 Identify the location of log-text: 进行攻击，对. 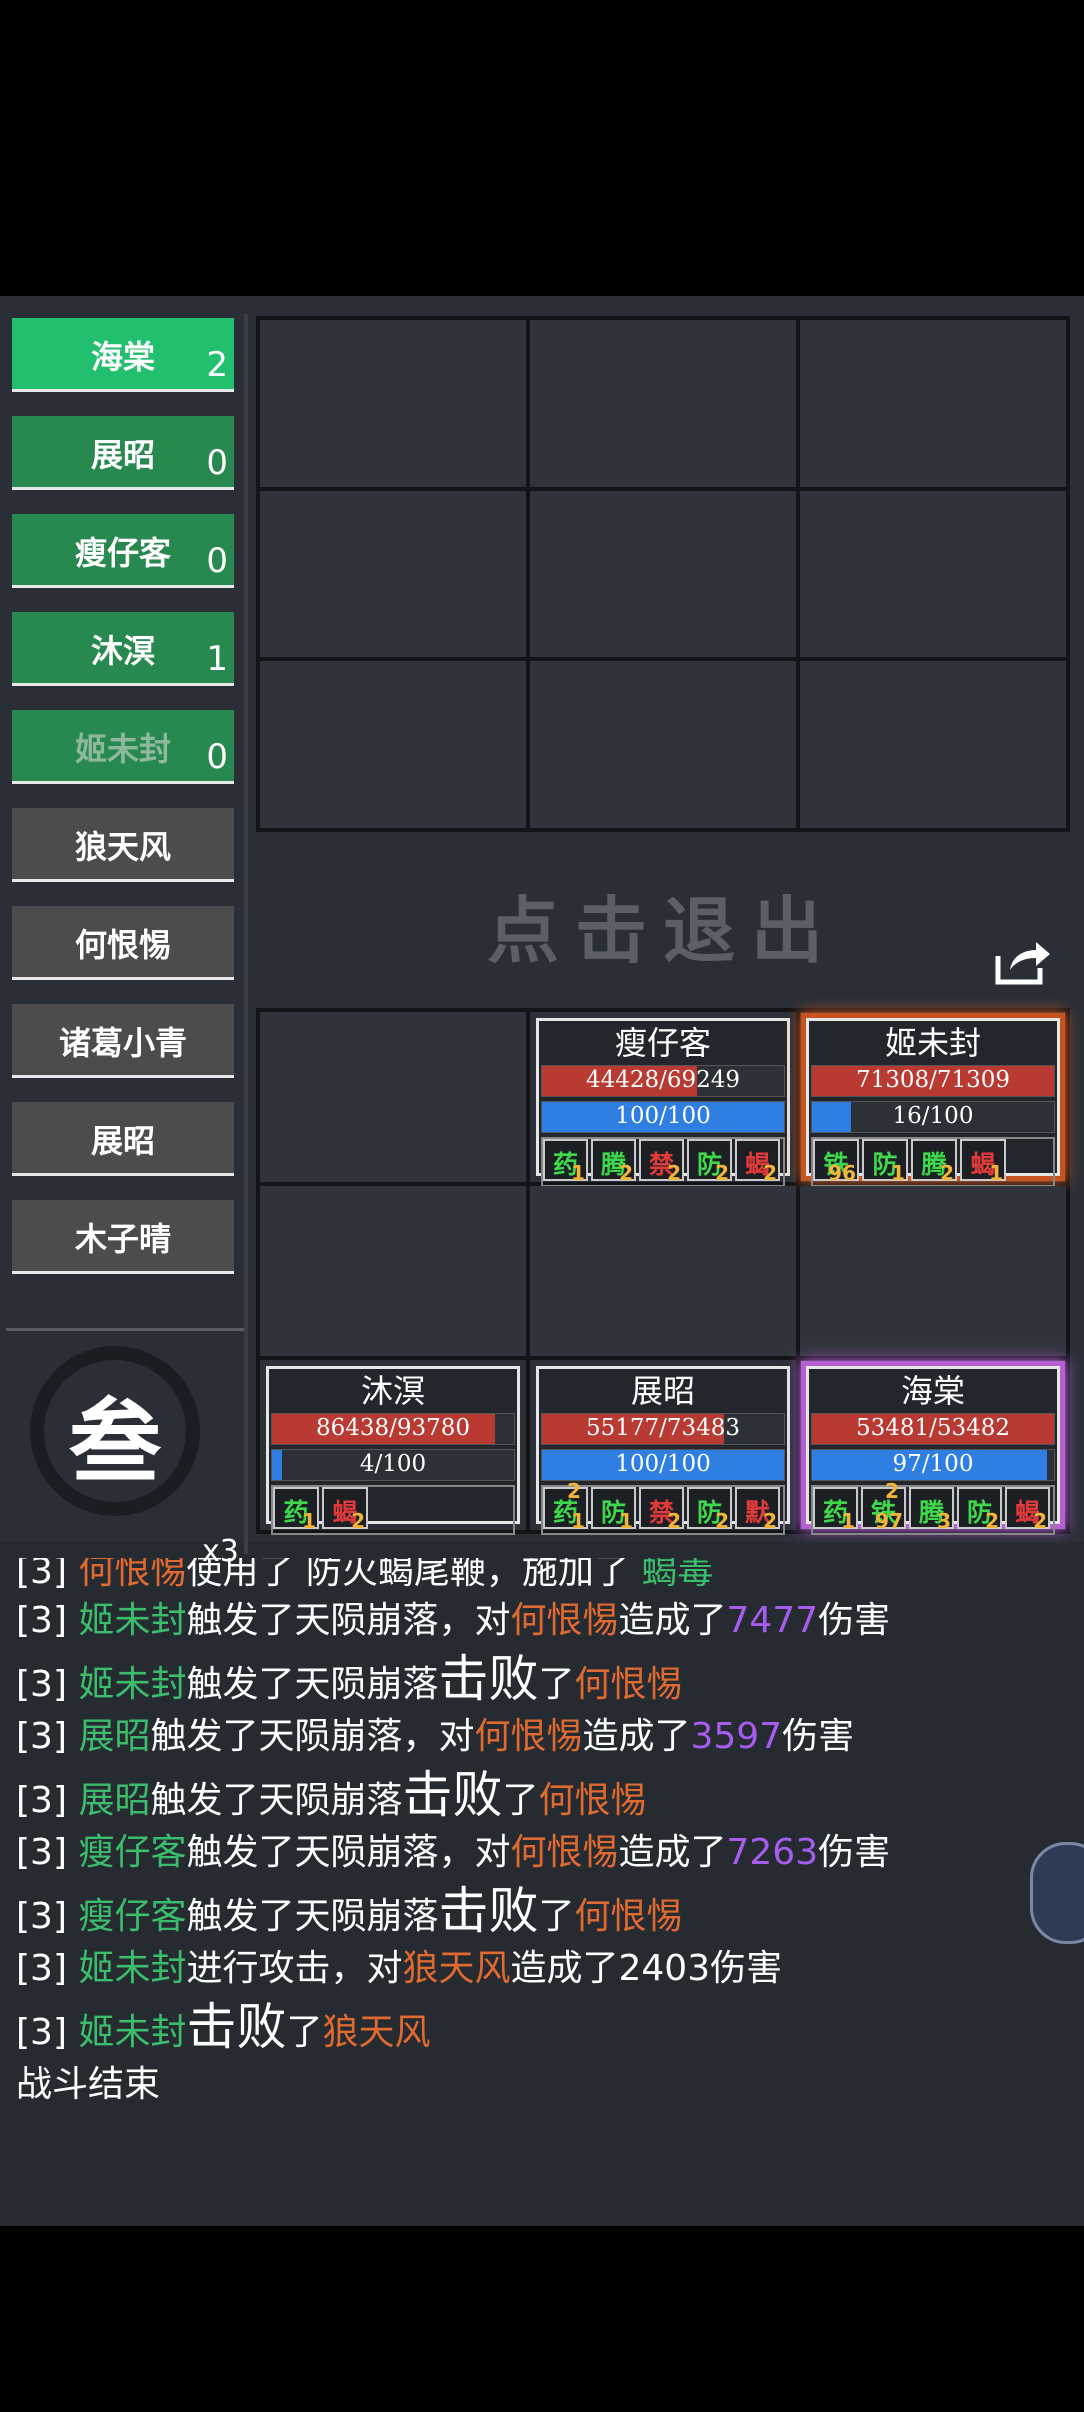
(294, 1968).